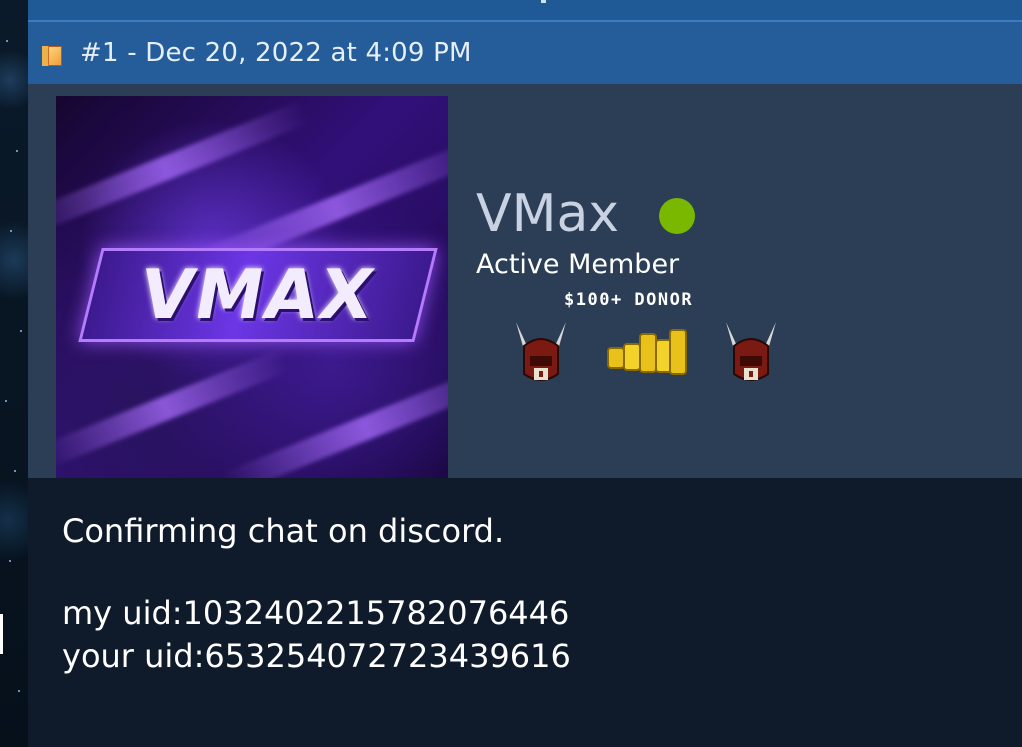 The image size is (1022, 747). Describe the element at coordinates (316, 613) in the screenshot. I see `post-text-line: my uid:1032402215782076446` at that location.